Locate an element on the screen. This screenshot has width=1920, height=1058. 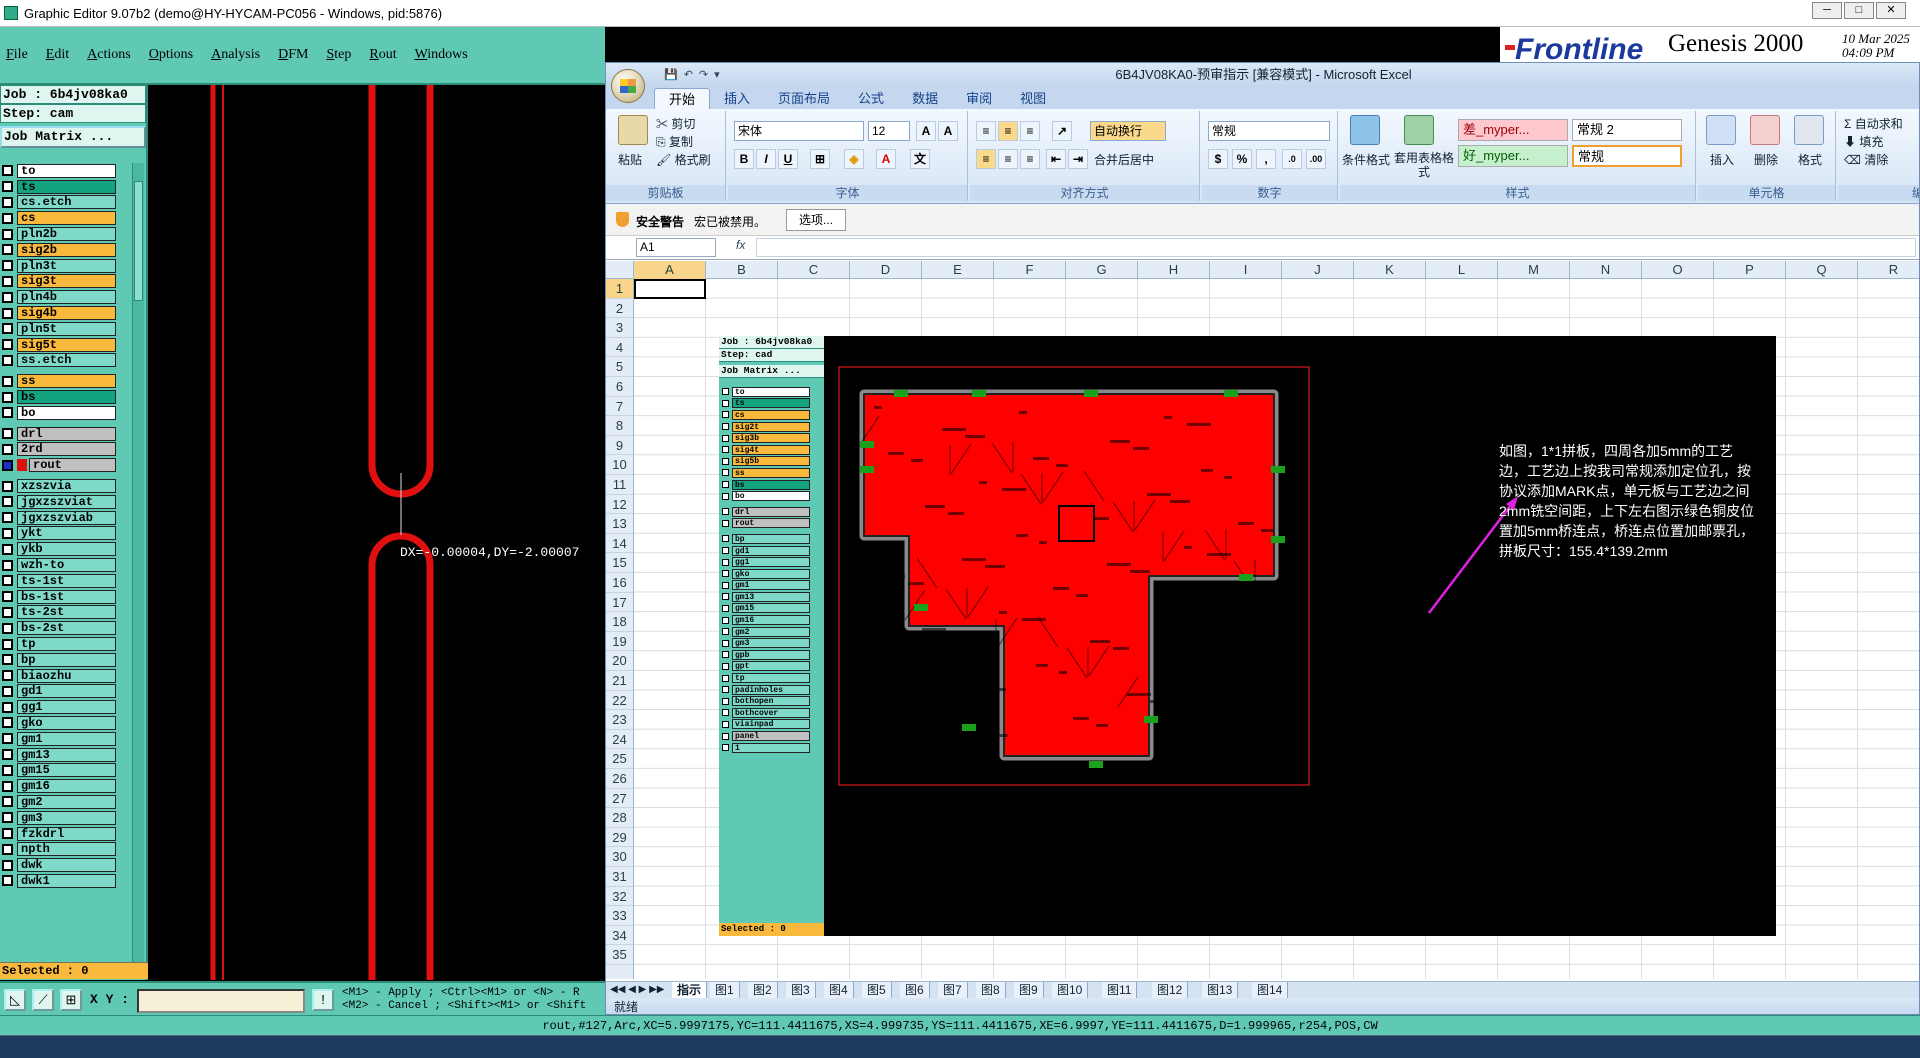
menu-edit: Edit is located at coordinates (57, 55).